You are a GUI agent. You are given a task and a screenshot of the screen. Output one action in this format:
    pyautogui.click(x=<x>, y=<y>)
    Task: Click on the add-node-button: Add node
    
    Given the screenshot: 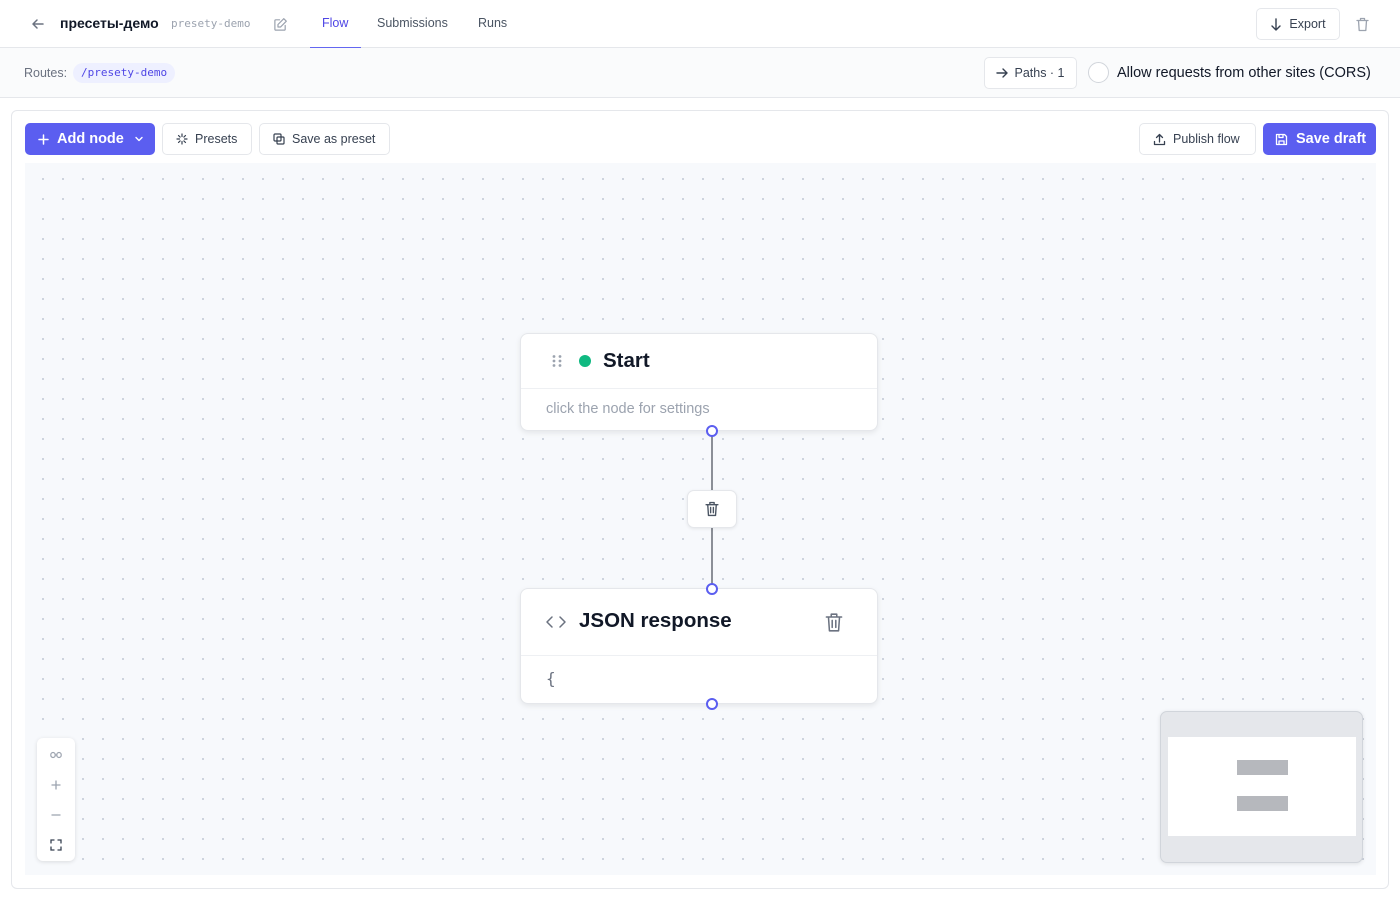 What is the action you would take?
    pyautogui.click(x=90, y=139)
    